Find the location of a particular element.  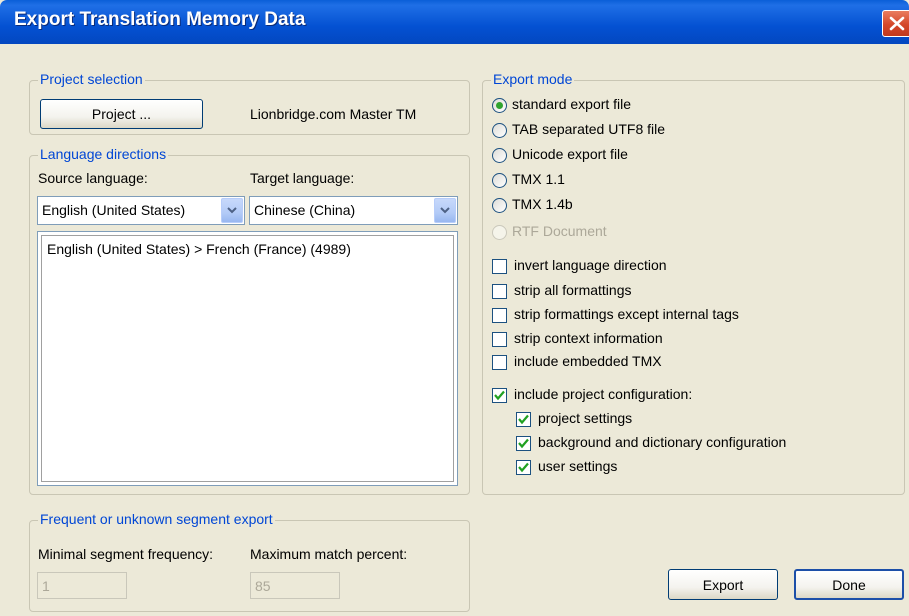

close-icon is located at coordinates (897, 23).